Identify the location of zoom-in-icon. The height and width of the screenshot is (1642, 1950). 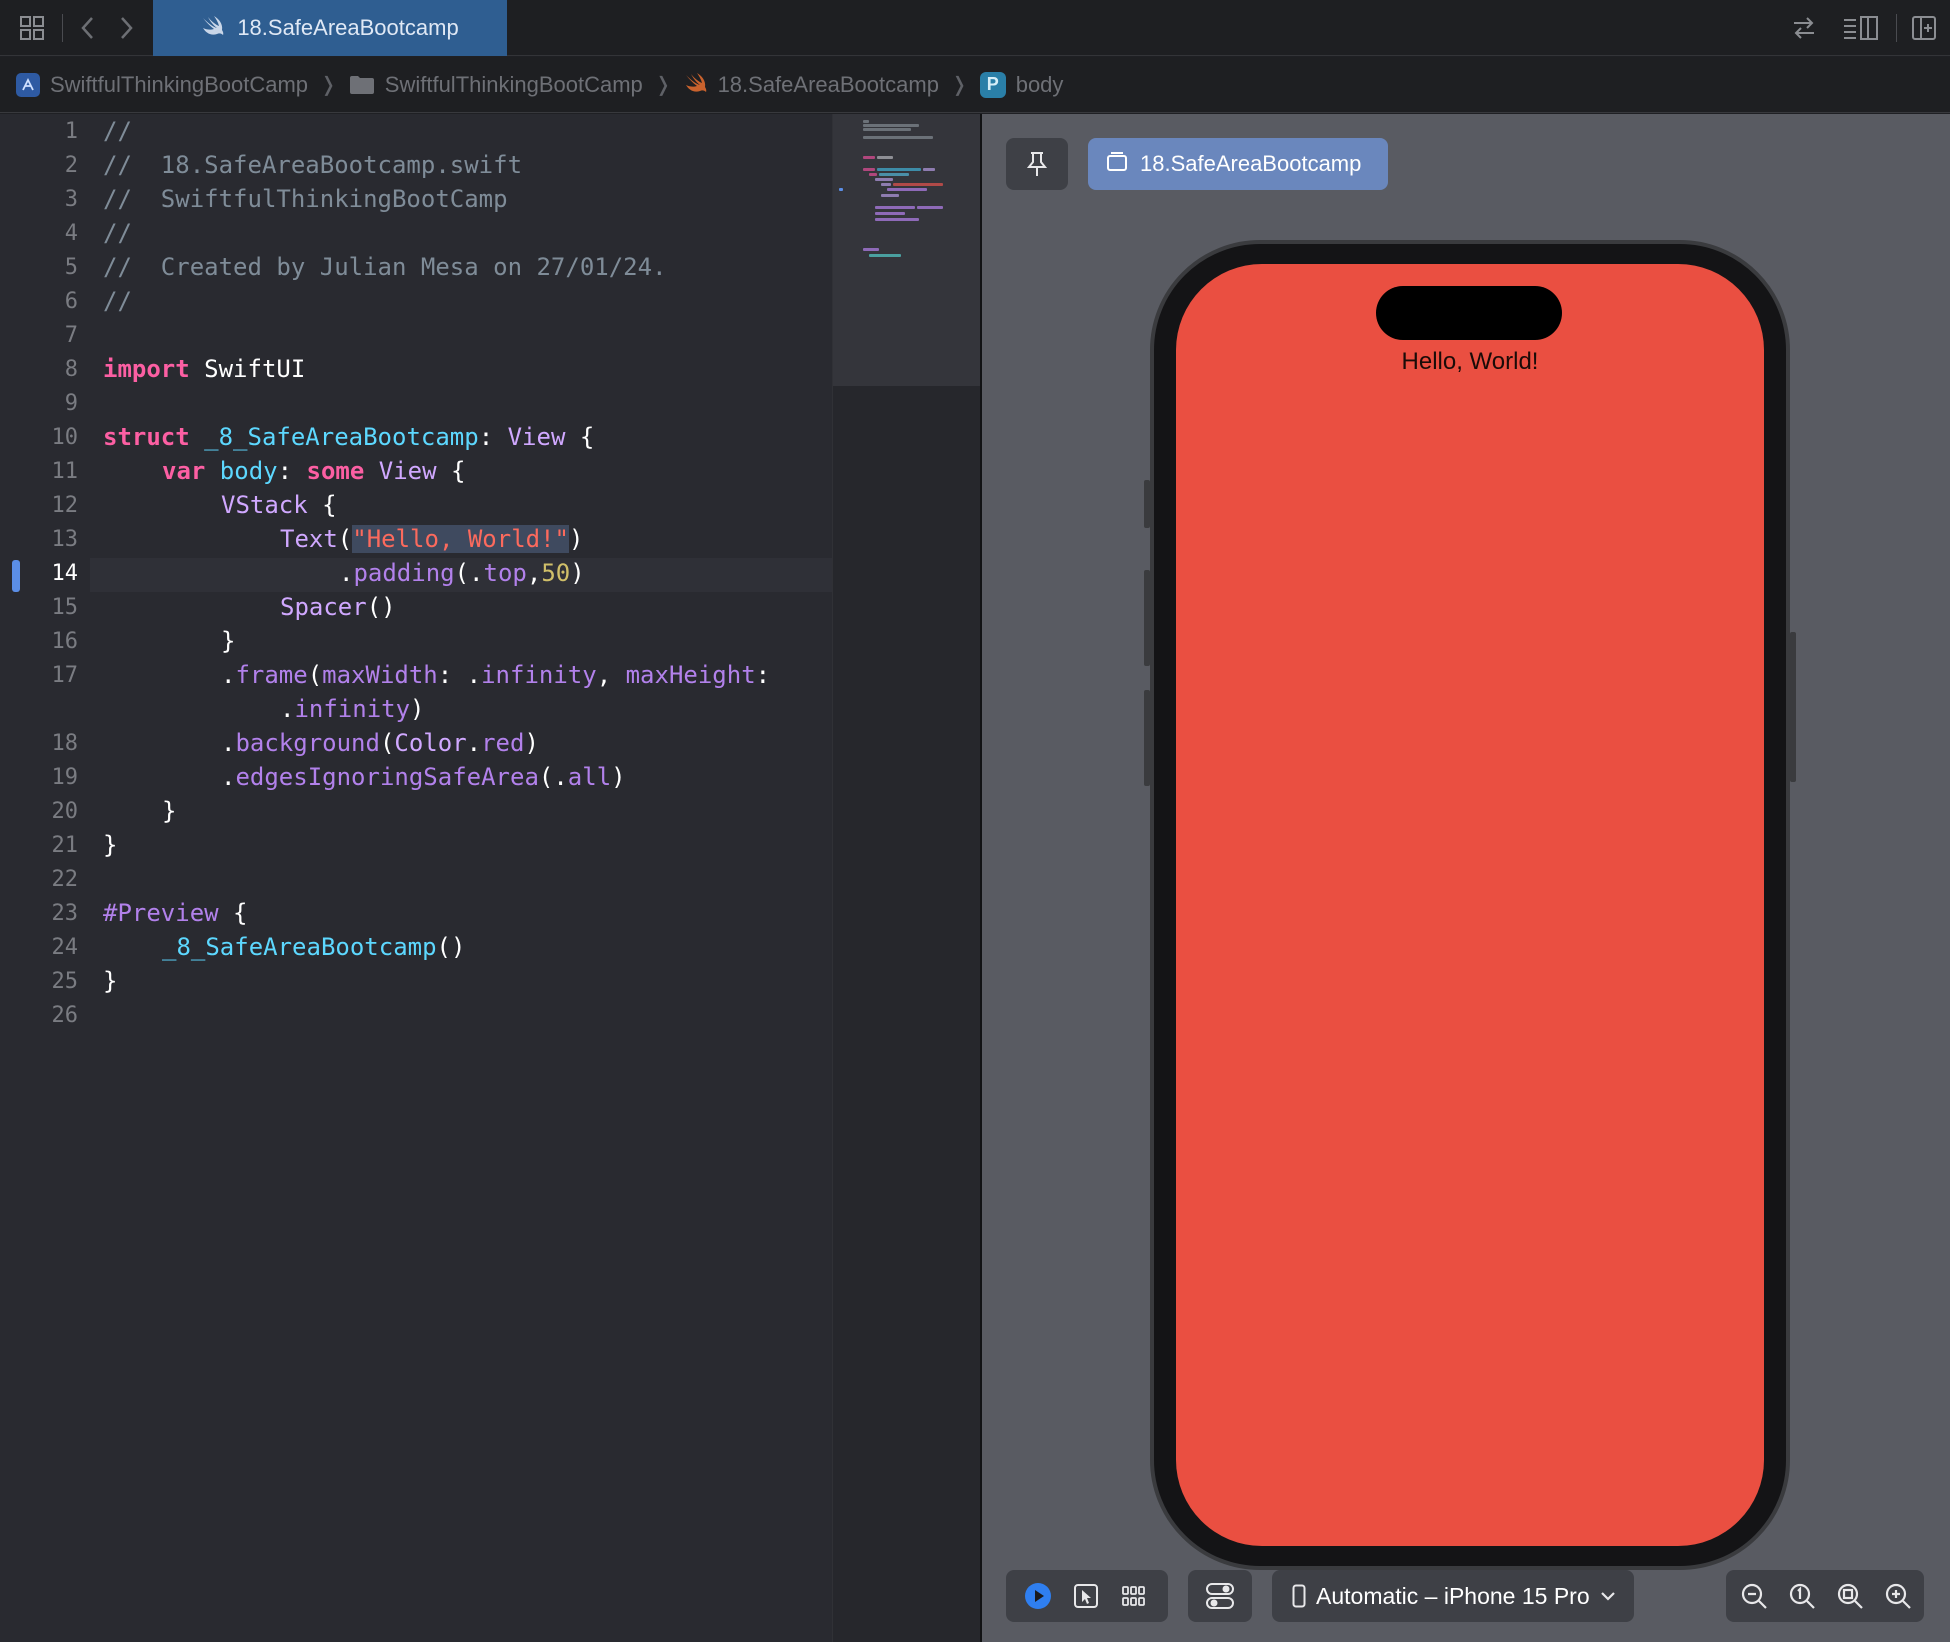
(1898, 1596).